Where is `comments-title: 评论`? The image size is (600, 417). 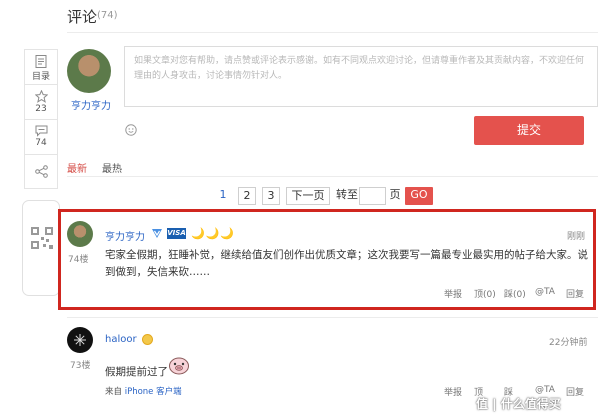
comments-title: 评论 is located at coordinates (82, 17).